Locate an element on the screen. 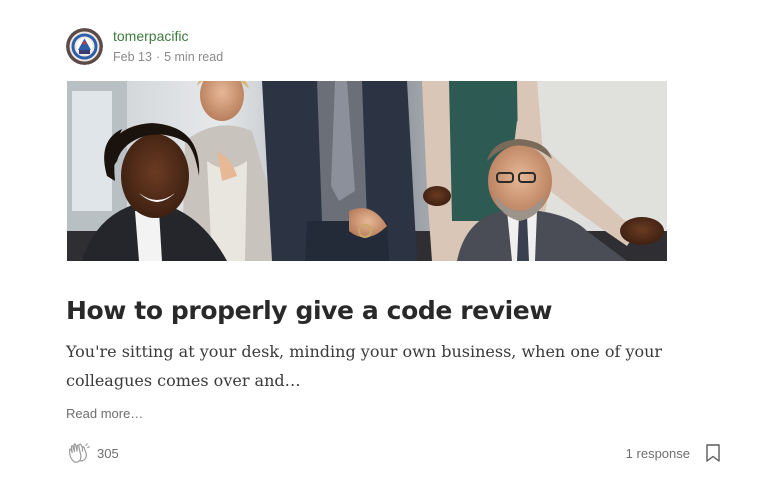  response-area: 1 response is located at coordinates (674, 453).